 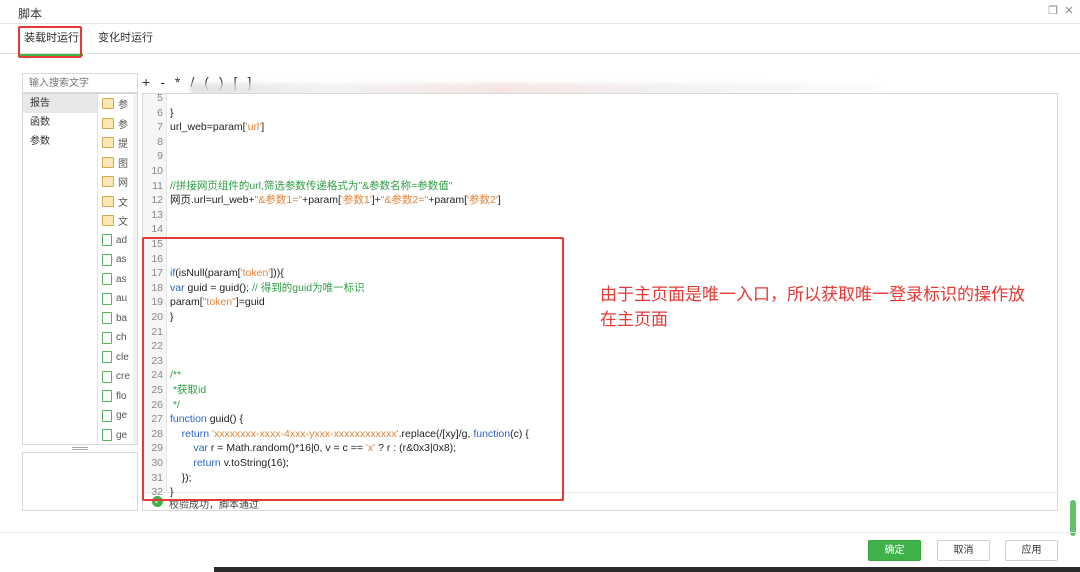 What do you see at coordinates (1031, 550) in the screenshot?
I see `apply-button: 应用` at bounding box center [1031, 550].